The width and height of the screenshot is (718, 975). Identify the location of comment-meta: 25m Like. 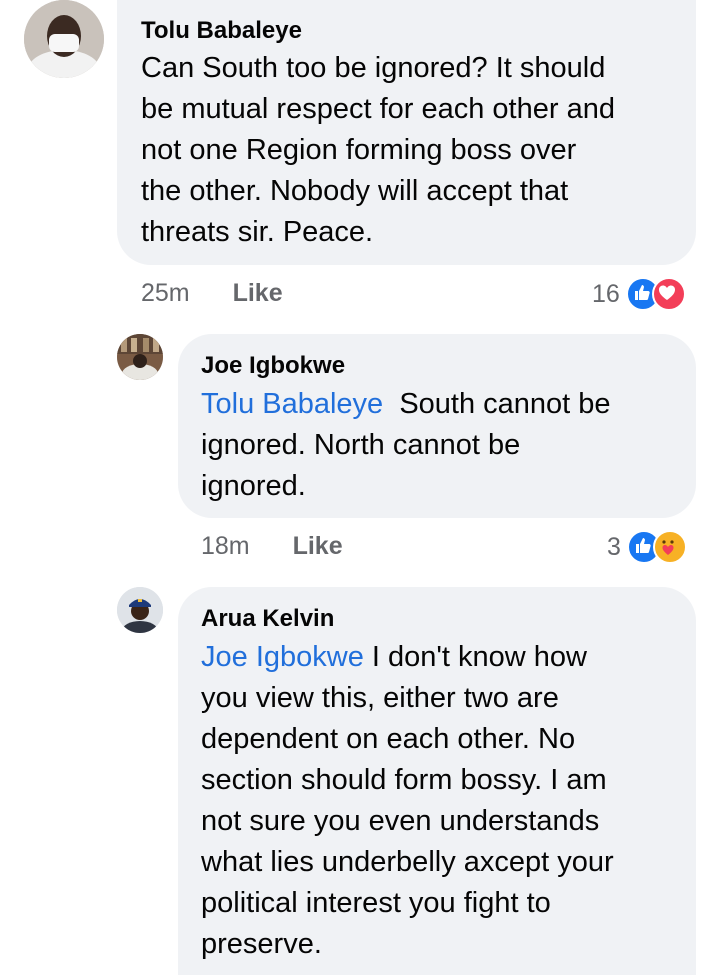
(212, 293).